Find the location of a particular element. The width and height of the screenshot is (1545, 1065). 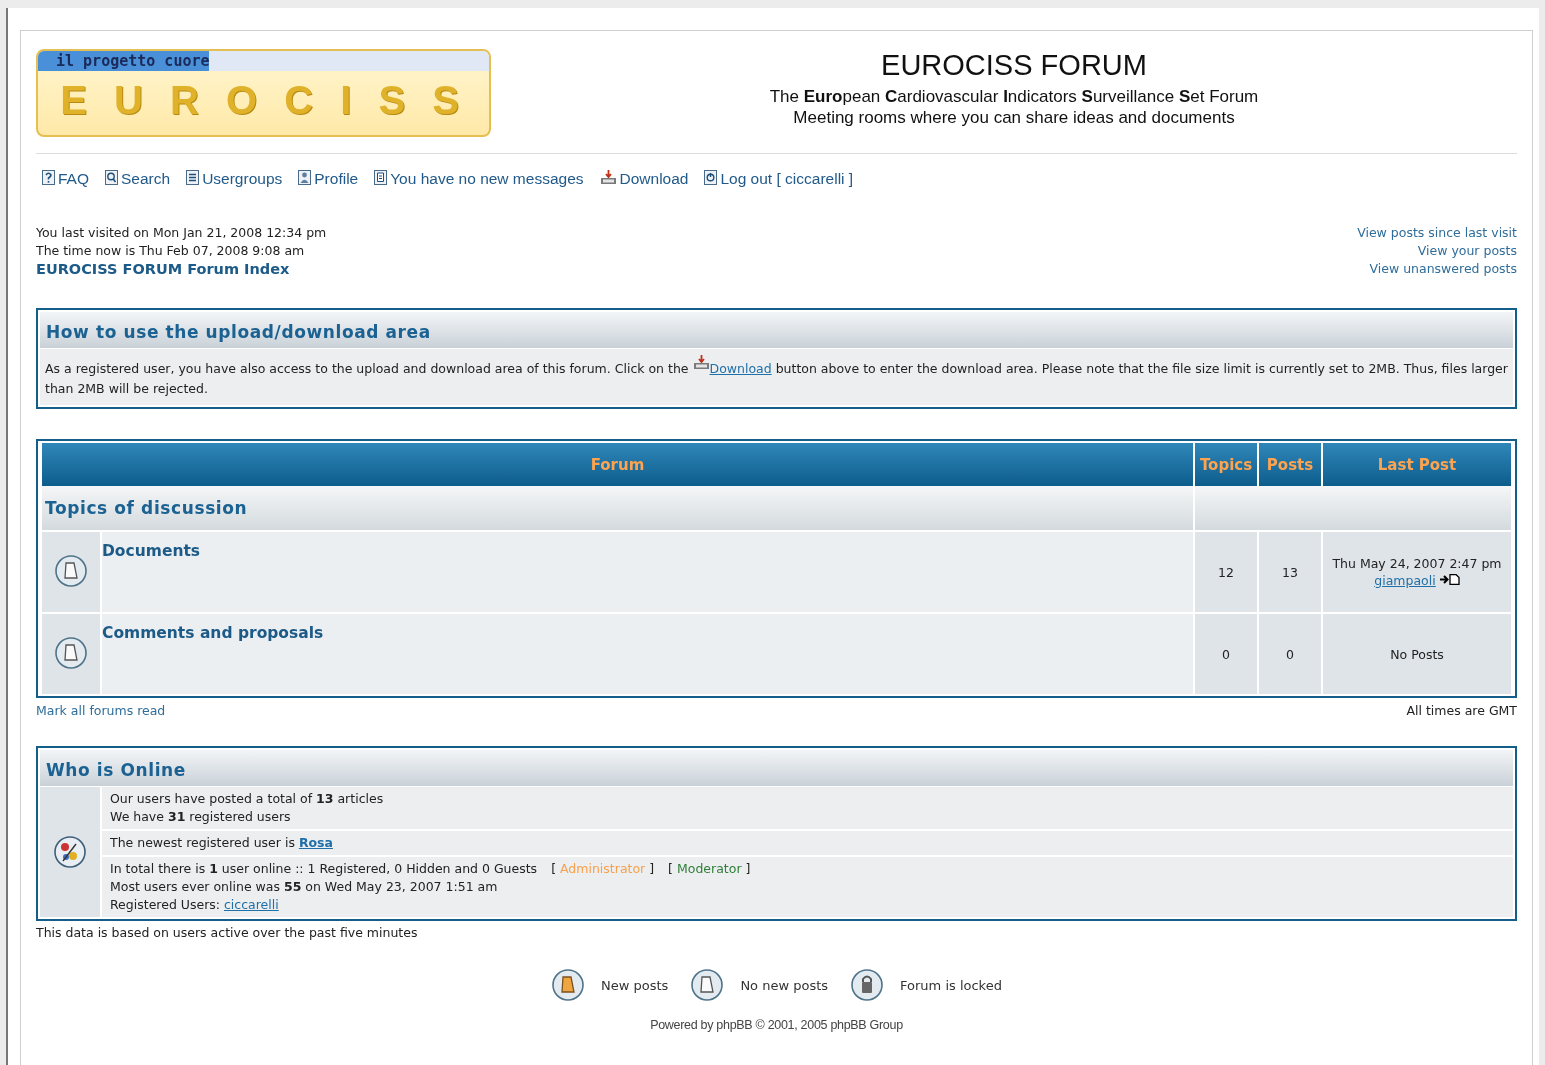

mark-read-link: Mark all forums read is located at coordinates (101, 710).